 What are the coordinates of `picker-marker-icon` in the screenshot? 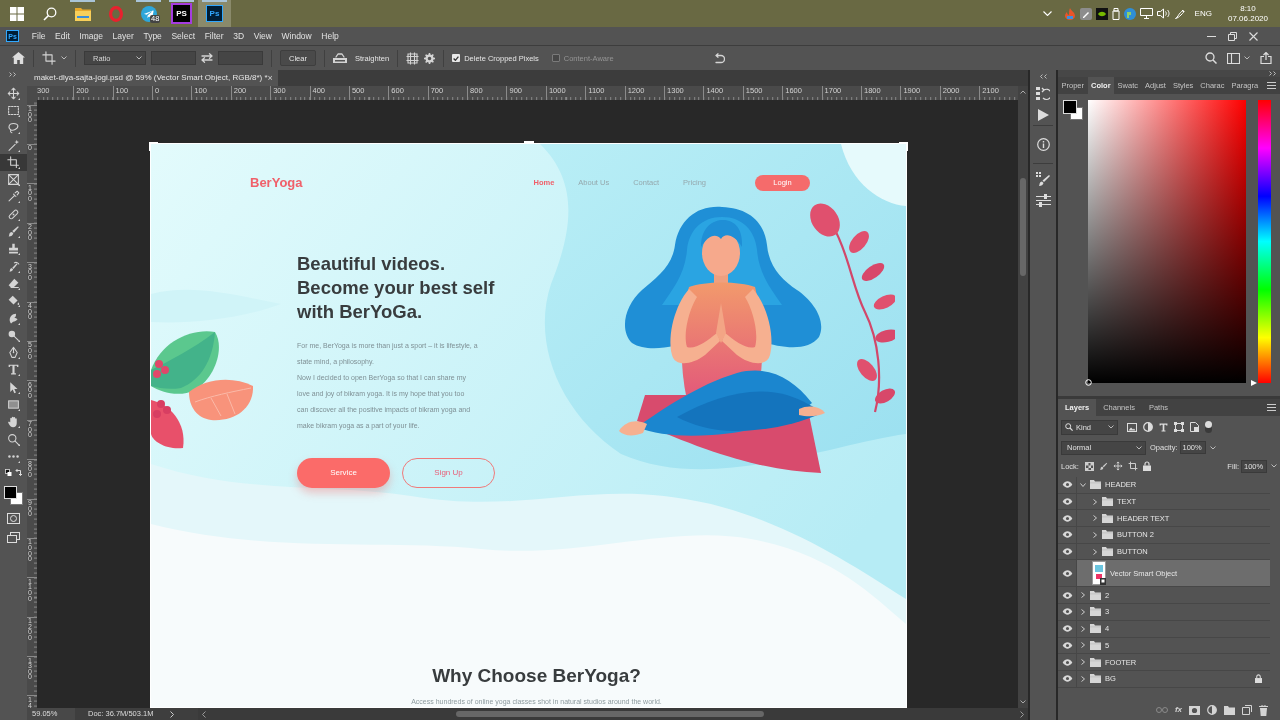 It's located at (1088, 382).